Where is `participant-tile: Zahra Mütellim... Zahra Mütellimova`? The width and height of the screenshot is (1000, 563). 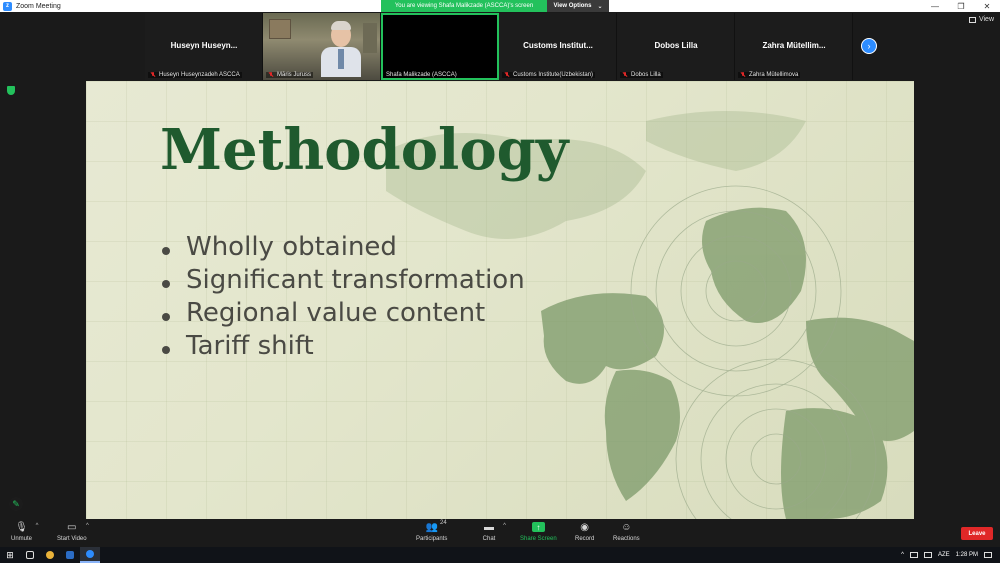
participant-tile: Zahra Mütellim... Zahra Mütellimova is located at coordinates (794, 46).